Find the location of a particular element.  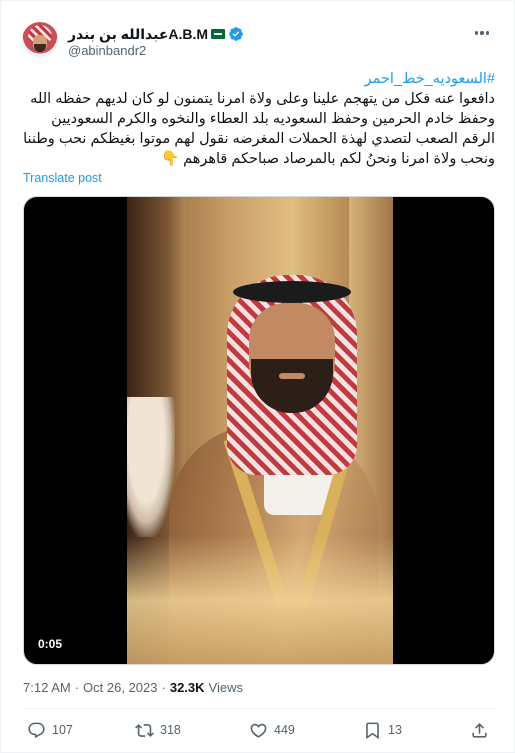

avatar-beard is located at coordinates (40, 48).